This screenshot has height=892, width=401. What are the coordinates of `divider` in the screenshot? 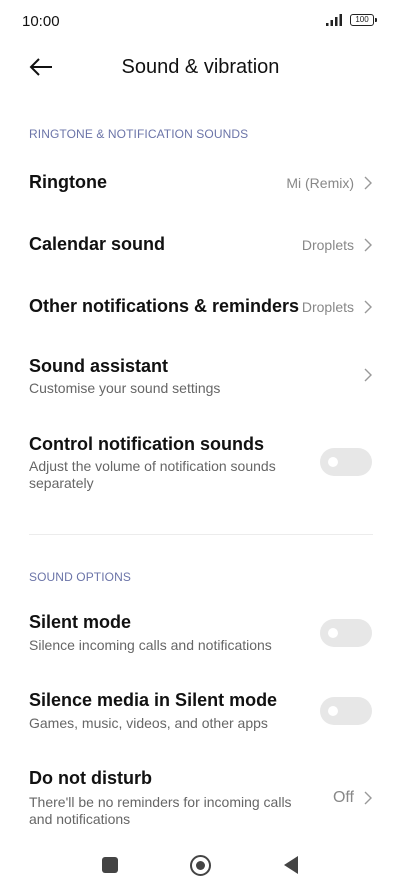 It's located at (201, 534).